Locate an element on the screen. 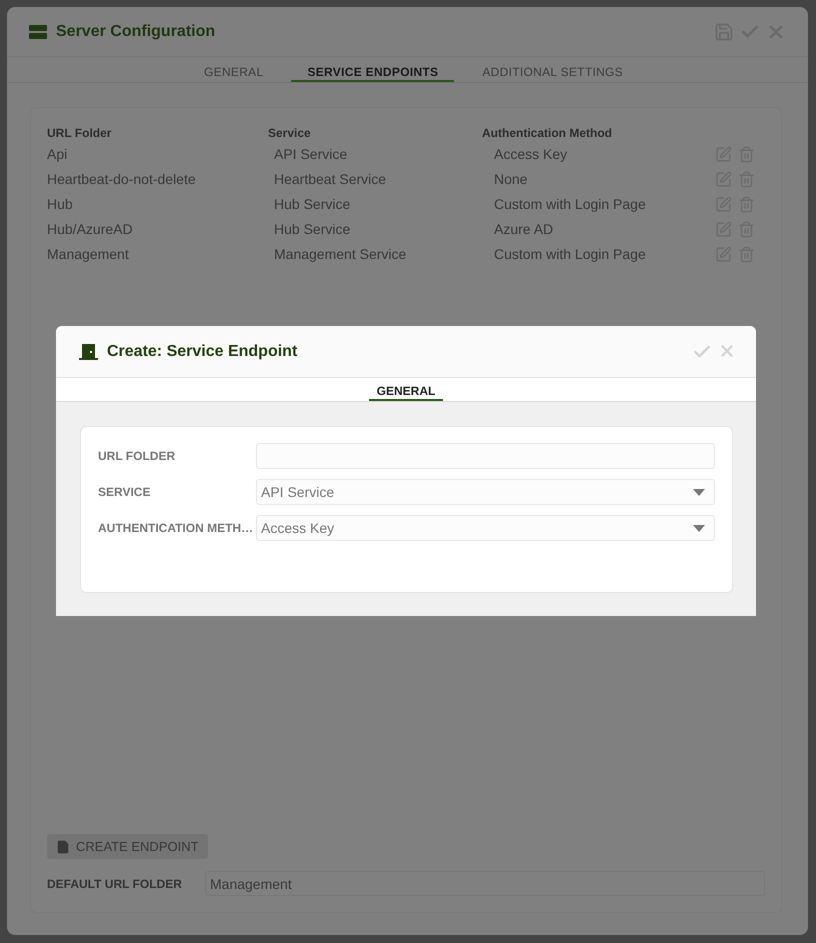 The height and width of the screenshot is (943, 816). create-endpoint-button: CREATE ENDPOINT is located at coordinates (127, 846).